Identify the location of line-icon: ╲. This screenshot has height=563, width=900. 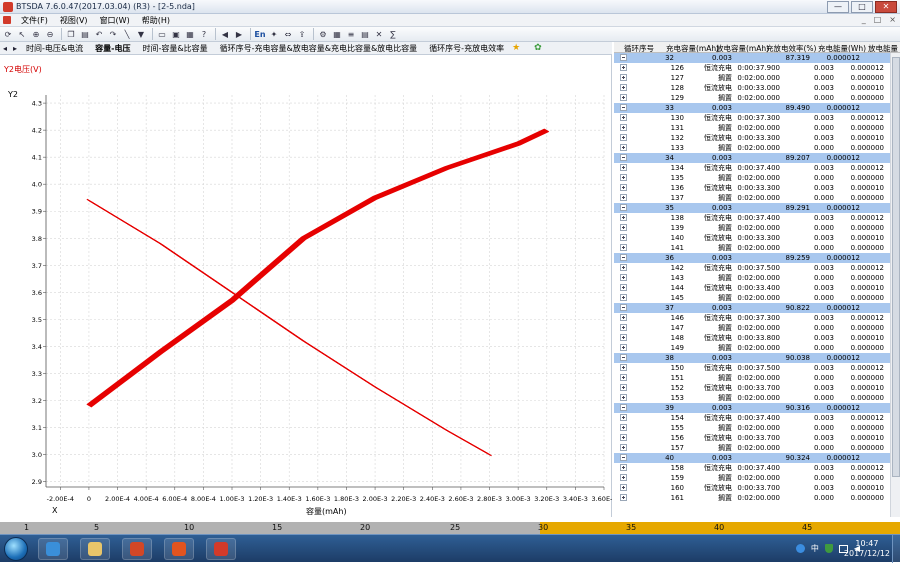
(127, 34).